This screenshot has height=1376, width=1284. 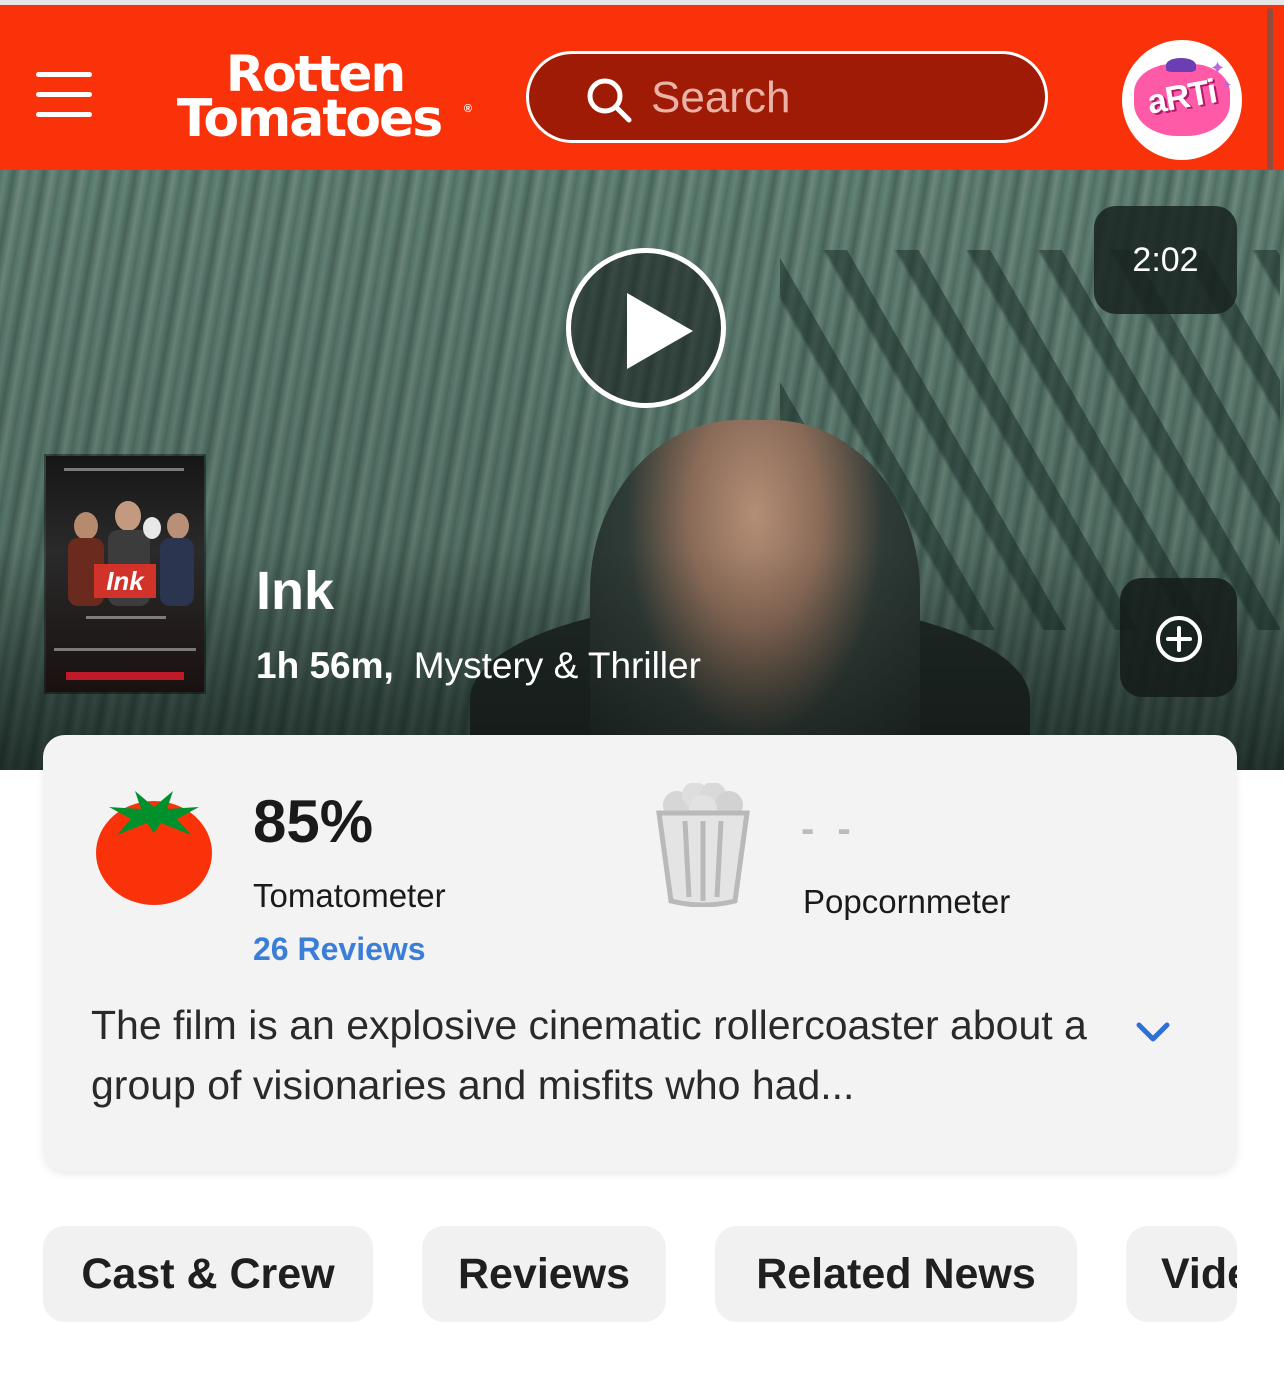 I want to click on rotten-tomatoes-logo: Rotten Tomatoes ®, so click(x=309, y=97).